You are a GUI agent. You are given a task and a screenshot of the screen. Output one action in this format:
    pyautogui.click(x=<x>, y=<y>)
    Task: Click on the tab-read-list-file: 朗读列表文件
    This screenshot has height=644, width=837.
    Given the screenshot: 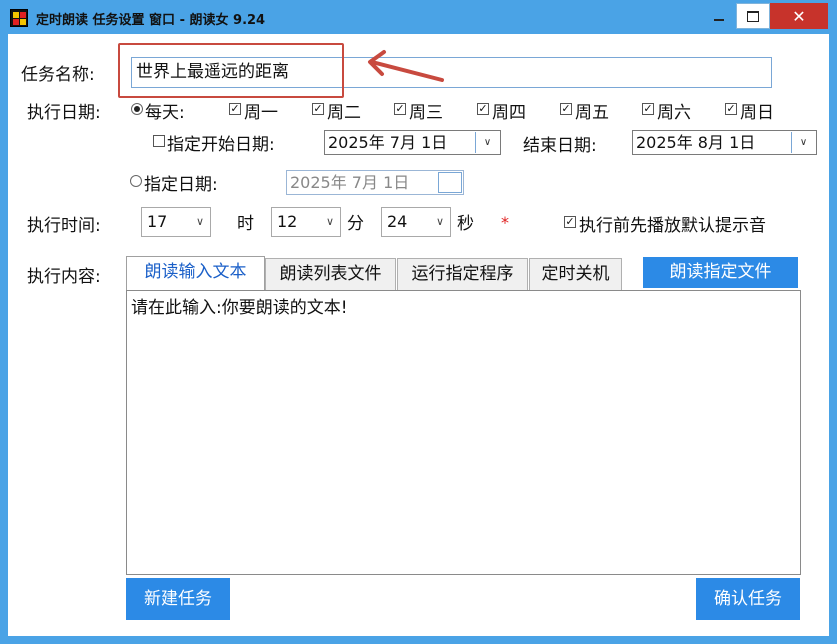 What is the action you would take?
    pyautogui.click(x=330, y=274)
    